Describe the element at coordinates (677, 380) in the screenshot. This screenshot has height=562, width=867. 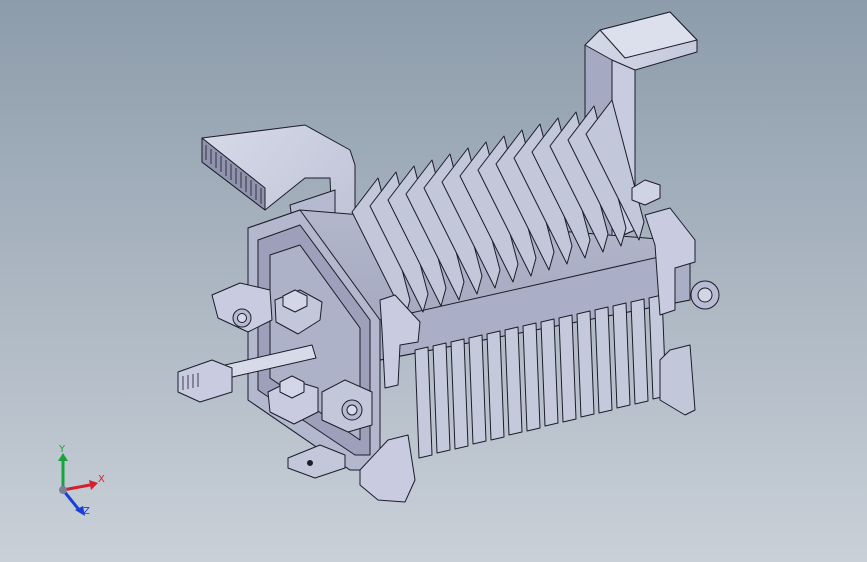
I see `right-clamp-lower` at that location.